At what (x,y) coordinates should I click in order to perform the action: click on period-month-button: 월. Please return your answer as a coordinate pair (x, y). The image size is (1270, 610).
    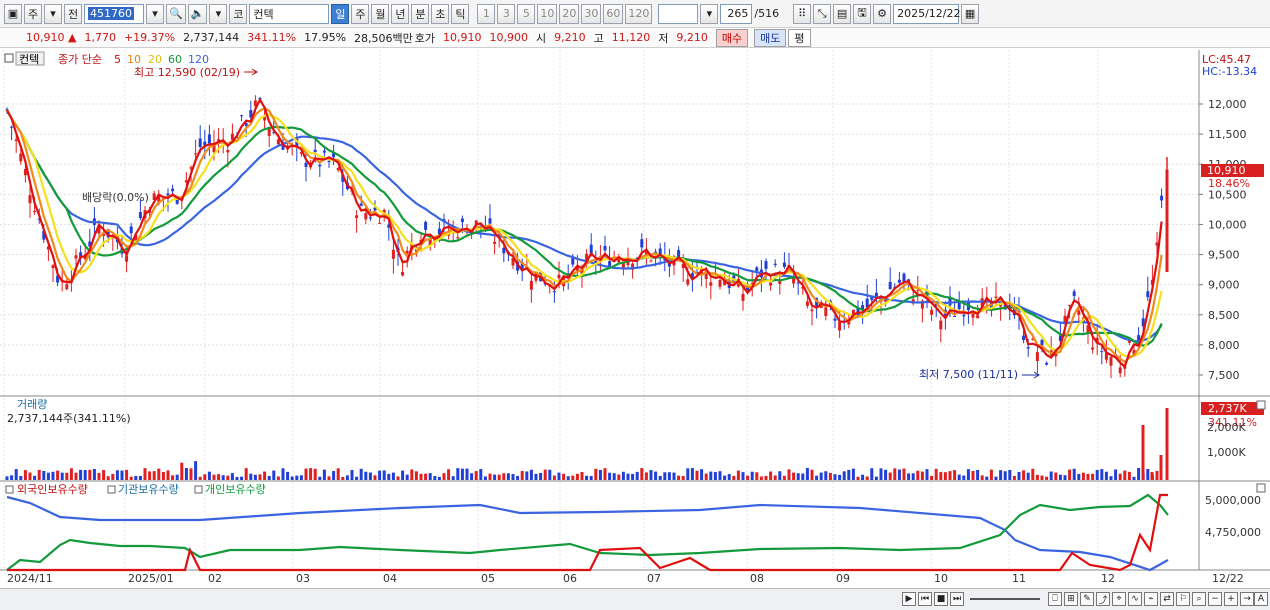
    Looking at the image, I should click on (380, 13).